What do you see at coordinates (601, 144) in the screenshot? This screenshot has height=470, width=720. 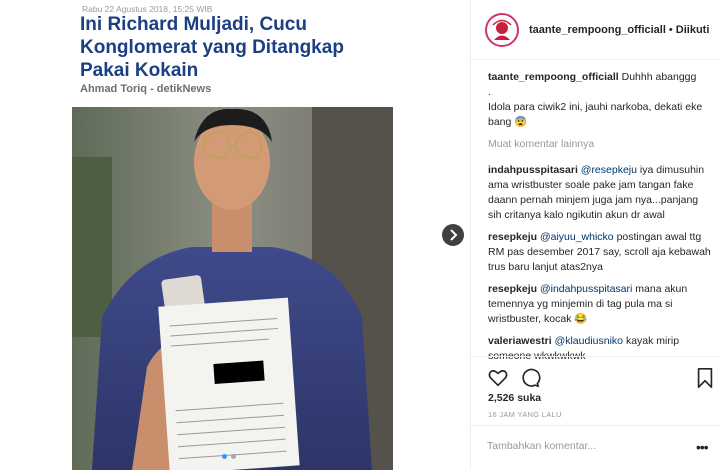 I see `load-more-comments-link: Muat komentar lainnya` at bounding box center [601, 144].